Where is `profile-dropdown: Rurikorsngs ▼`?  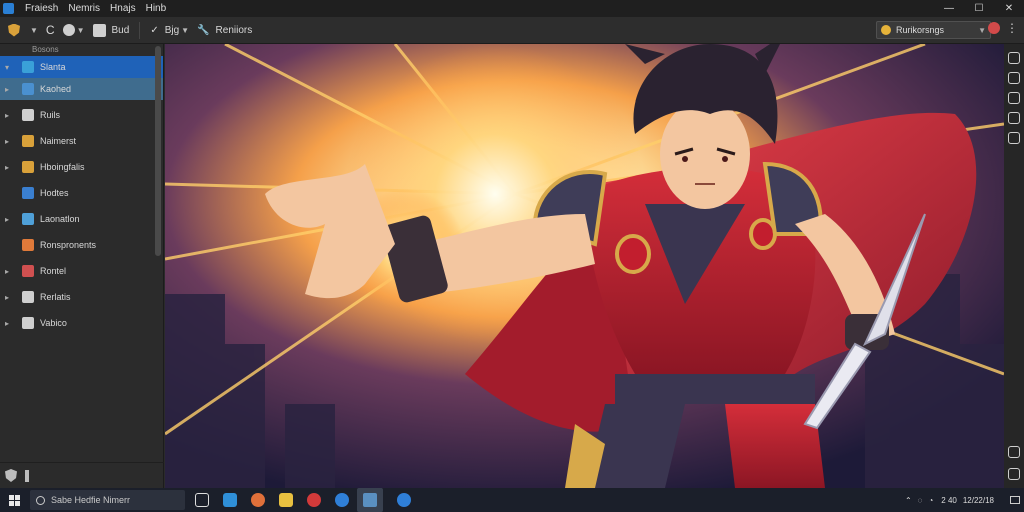 profile-dropdown: Rurikorsngs ▼ is located at coordinates (933, 30).